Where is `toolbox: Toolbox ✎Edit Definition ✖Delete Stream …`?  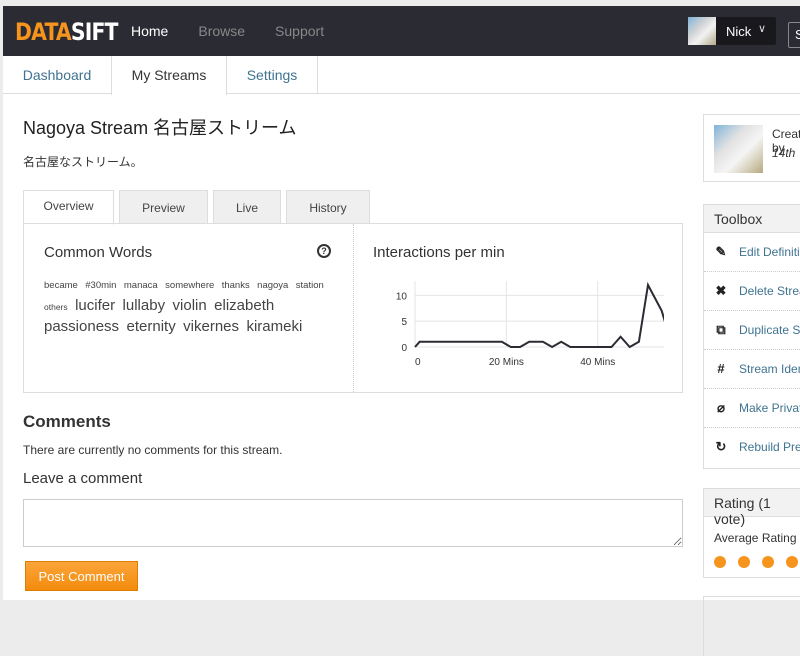
toolbox: Toolbox ✎Edit Definition ✖Delete Stream … is located at coordinates (751, 336).